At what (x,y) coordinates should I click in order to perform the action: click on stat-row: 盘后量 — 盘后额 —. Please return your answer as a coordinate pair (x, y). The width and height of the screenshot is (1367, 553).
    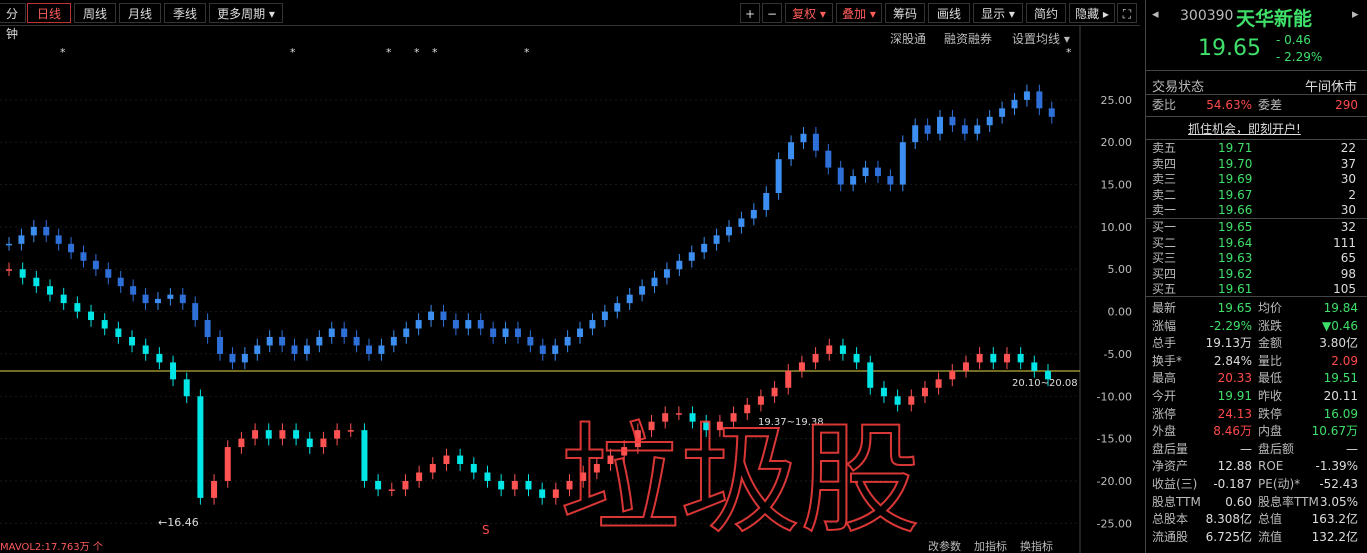
    Looking at the image, I should click on (1256, 449).